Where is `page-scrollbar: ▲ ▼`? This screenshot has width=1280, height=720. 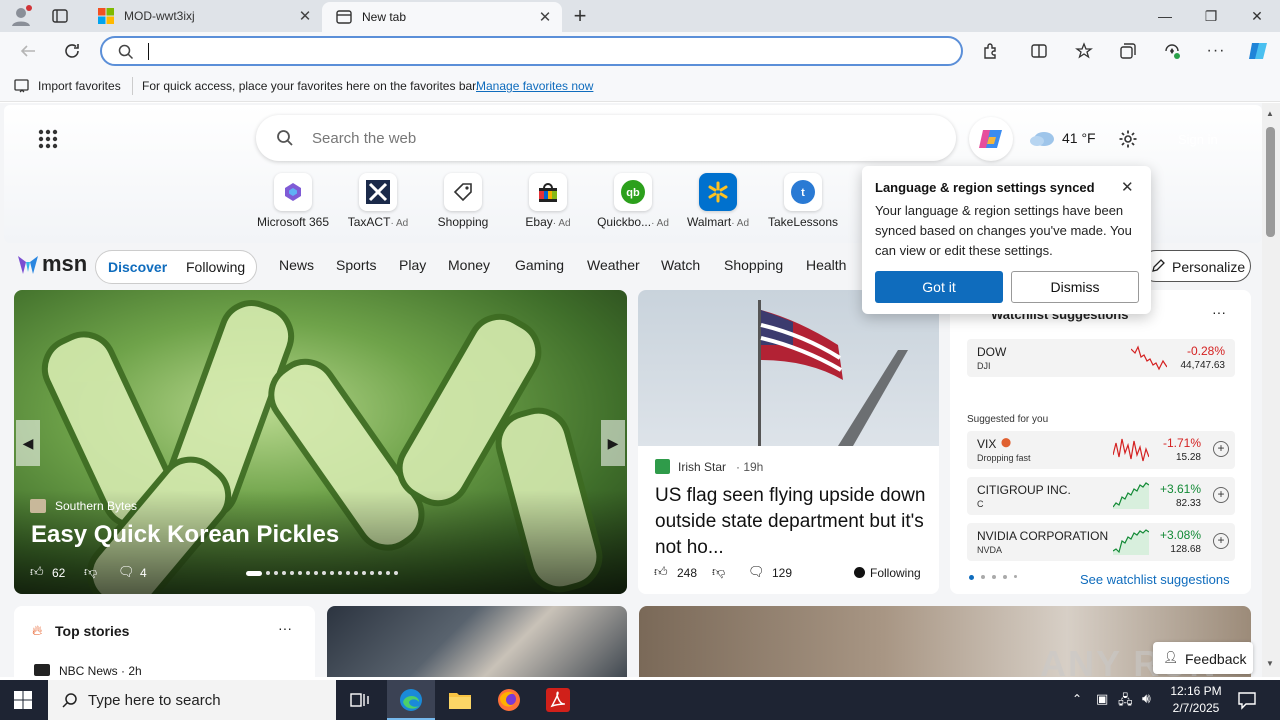
page-scrollbar: ▲ ▼ is located at coordinates (1271, 390).